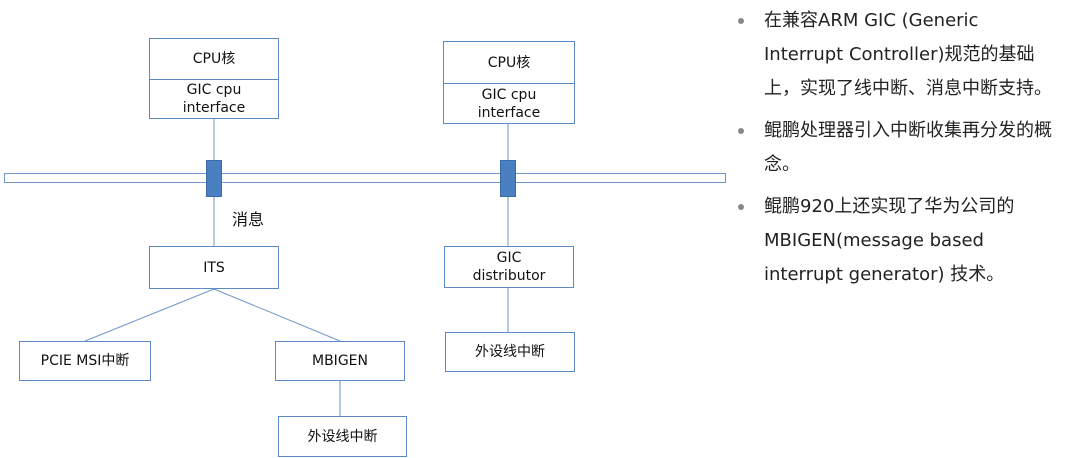  I want to click on right-cpu-core-label: CPU核, so click(509, 62).